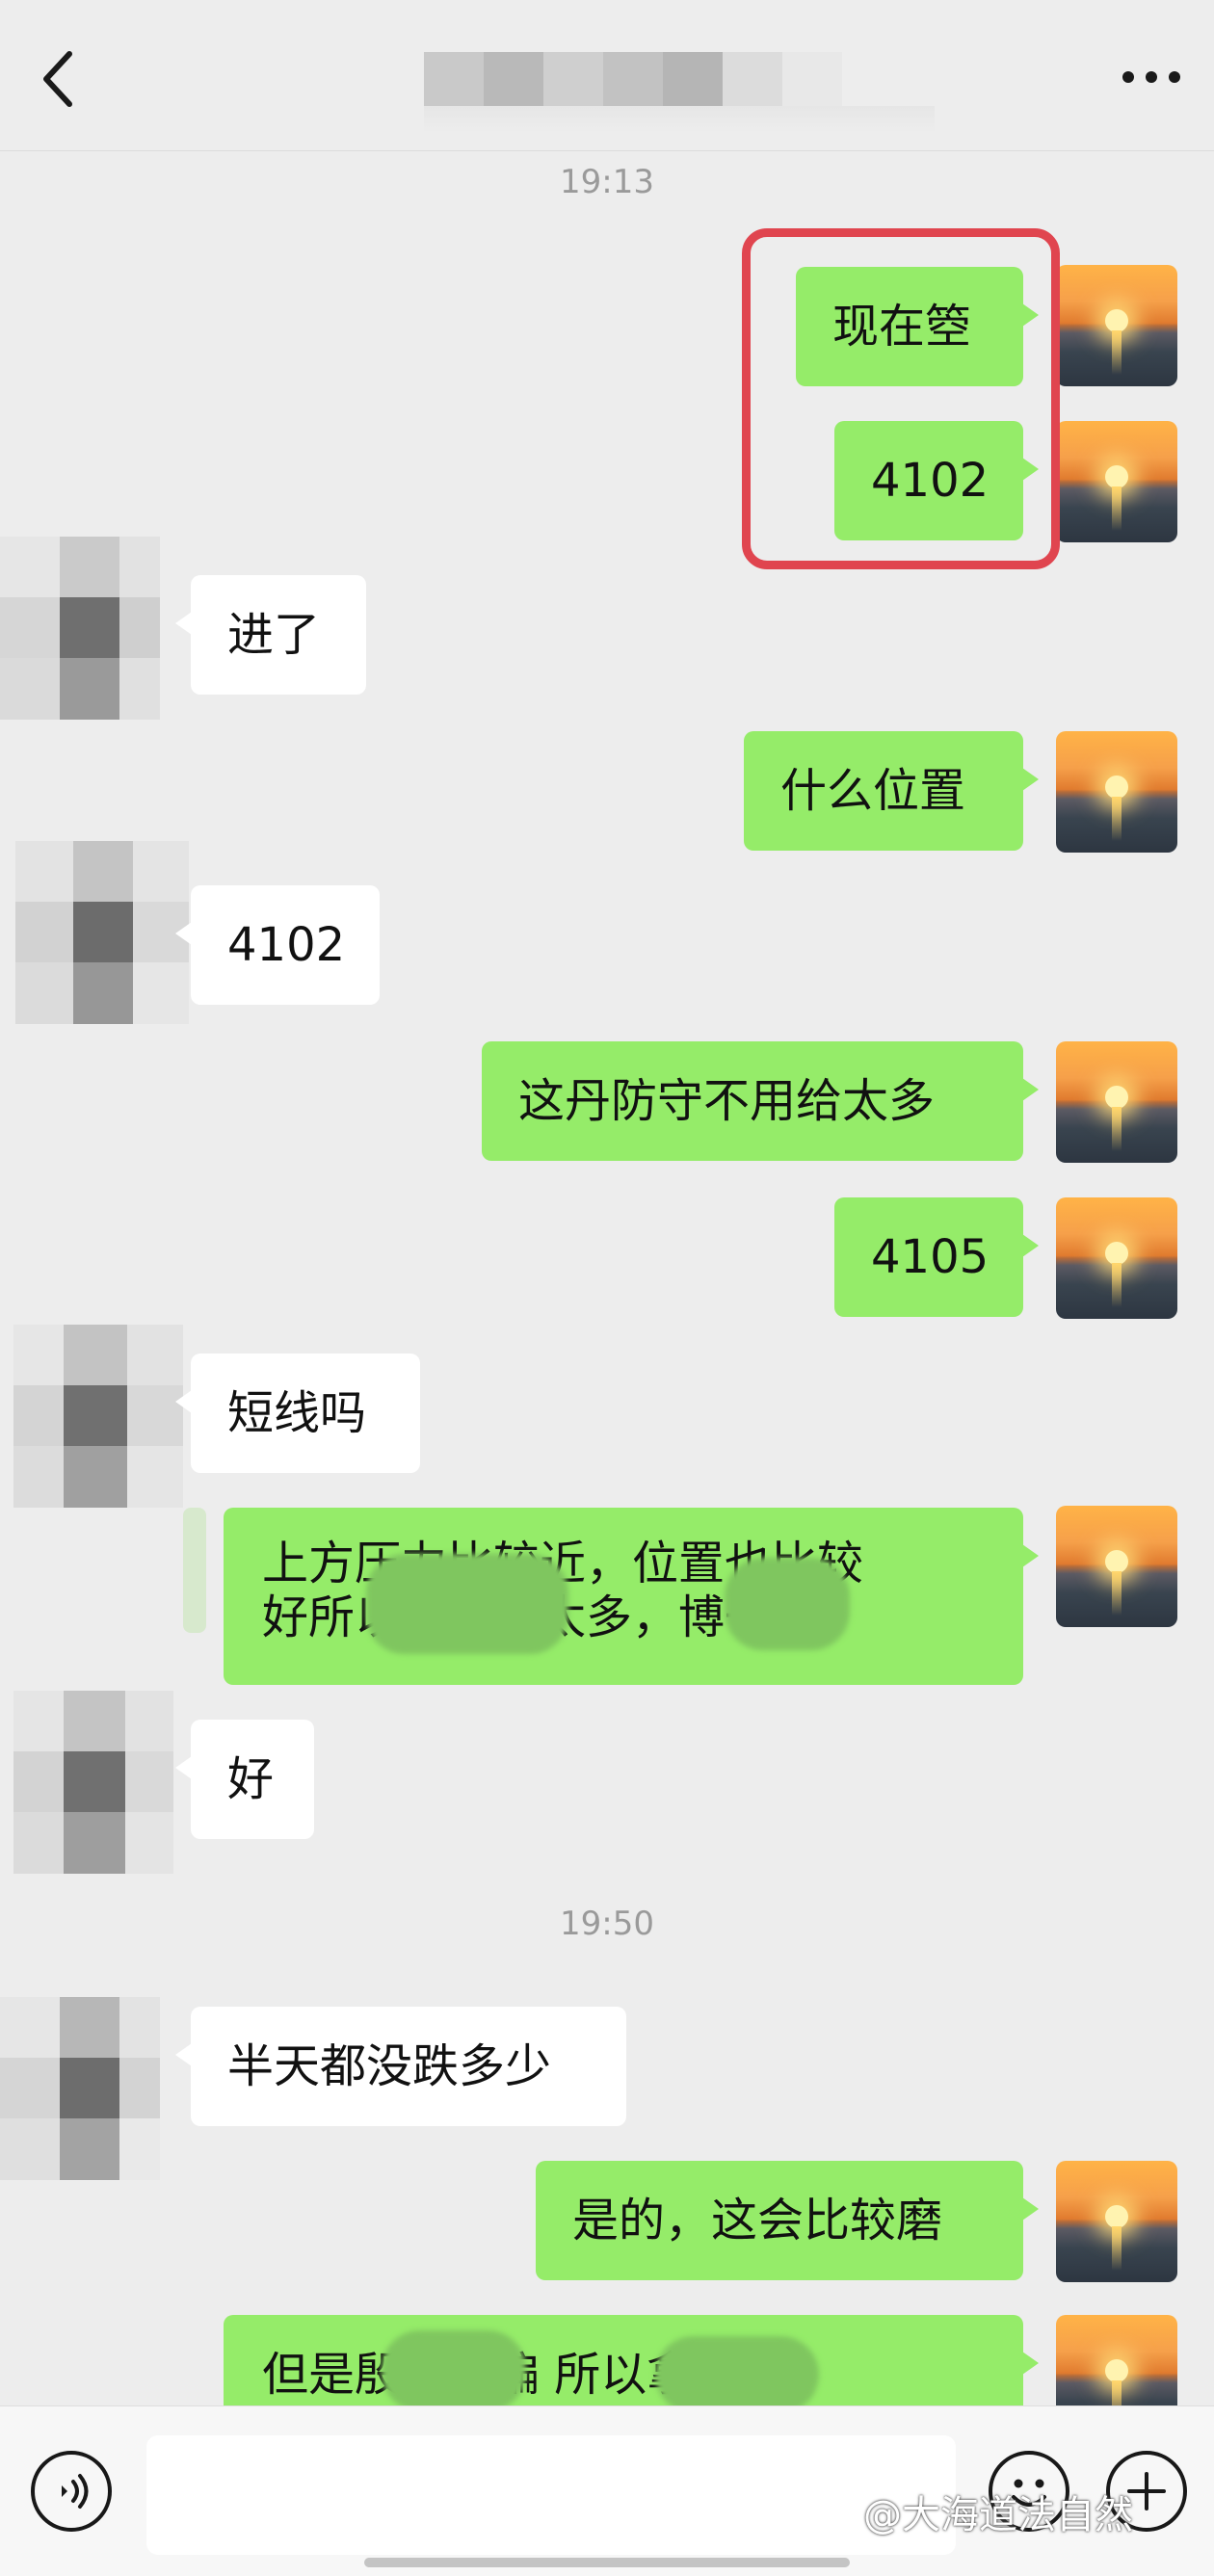 The width and height of the screenshot is (1214, 2576). I want to click on voice-button, so click(72, 2491).